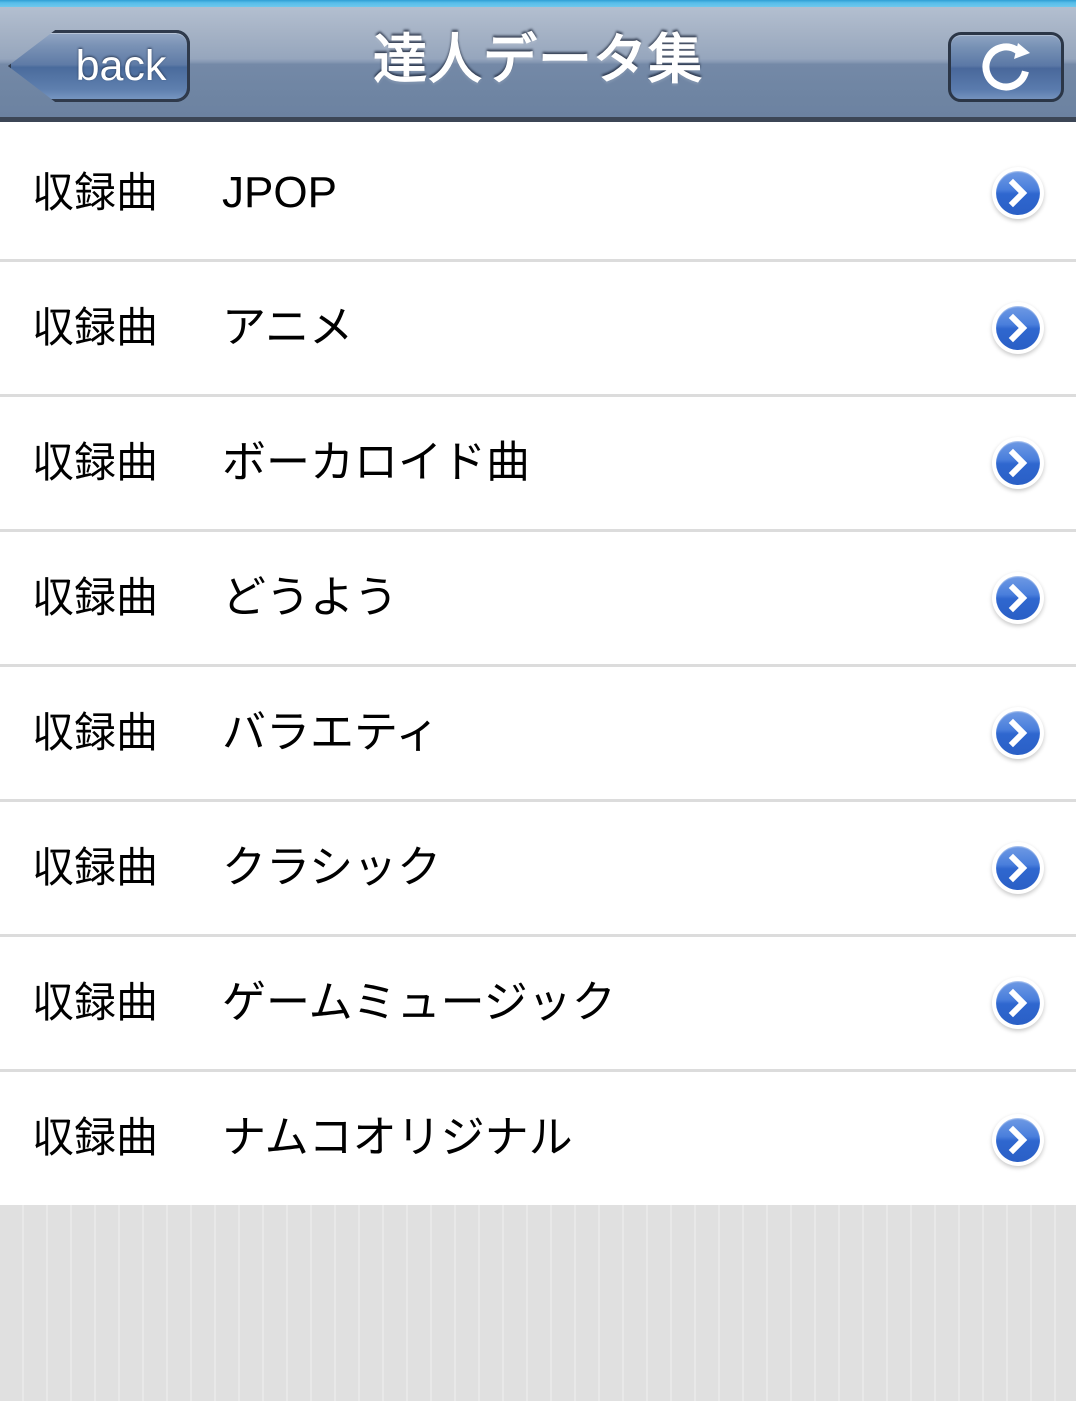 This screenshot has width=1076, height=1401. I want to click on list-item: 収録曲 ナムコオリジナル, so click(538, 1139).